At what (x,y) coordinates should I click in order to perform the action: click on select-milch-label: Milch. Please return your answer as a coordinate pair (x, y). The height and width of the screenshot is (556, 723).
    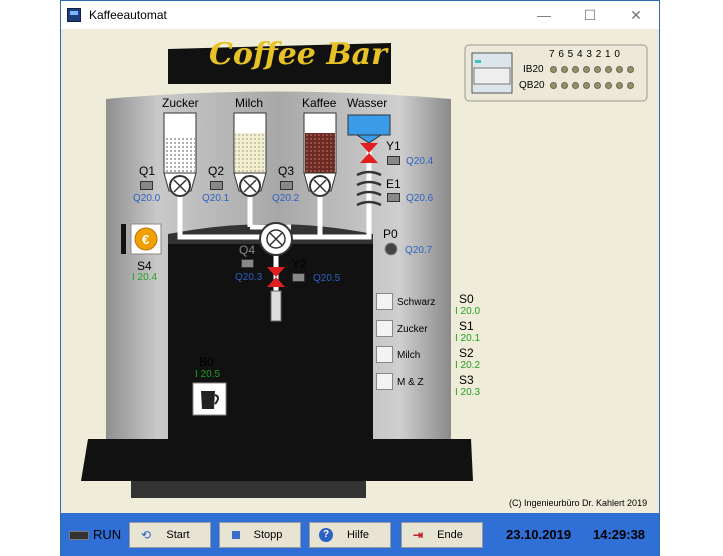
    Looking at the image, I should click on (409, 355).